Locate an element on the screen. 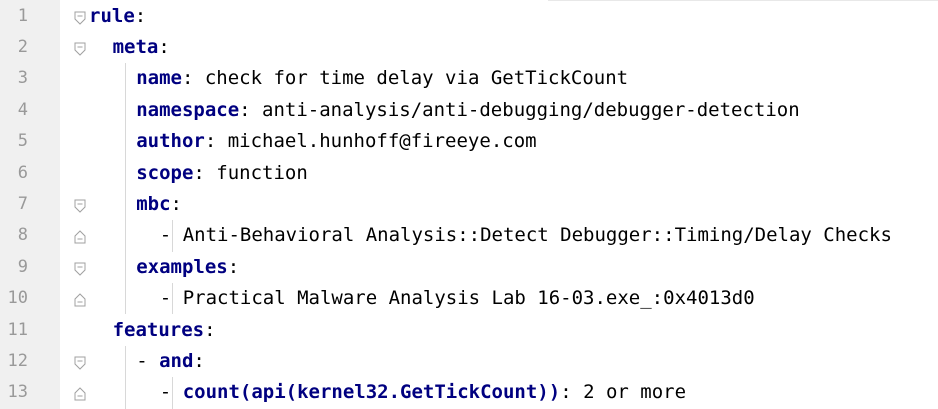  code-line: 9 examples: is located at coordinates (469, 267).